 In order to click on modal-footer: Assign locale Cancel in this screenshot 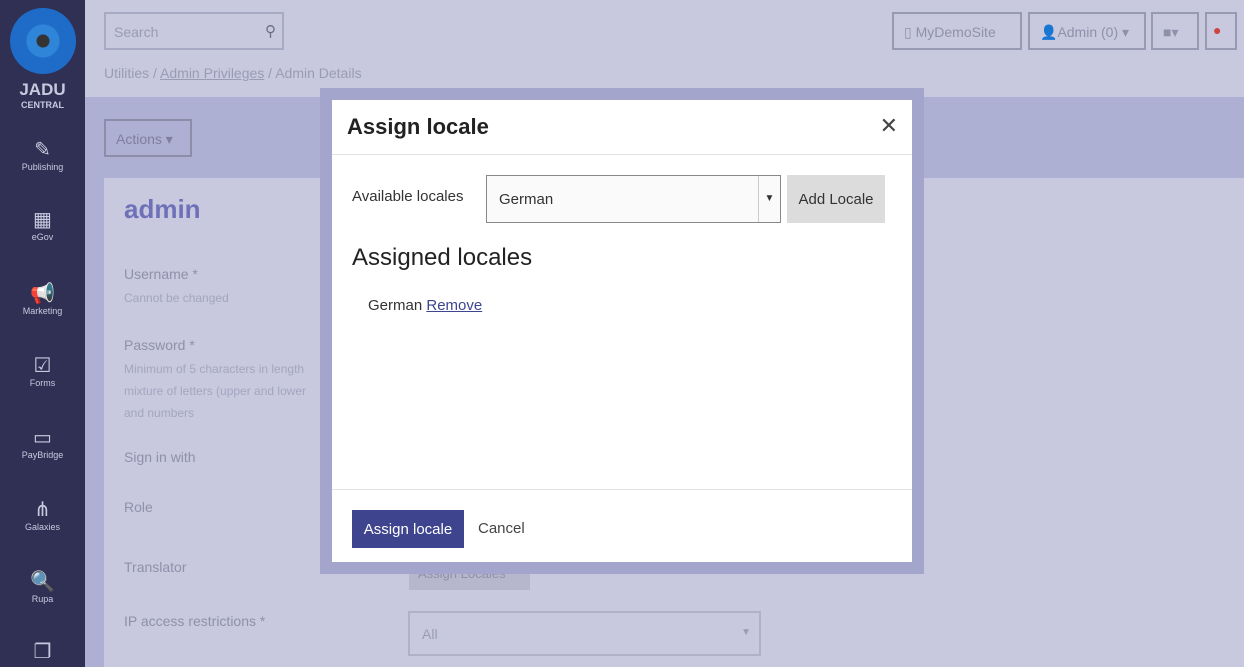, I will do `click(622, 525)`.